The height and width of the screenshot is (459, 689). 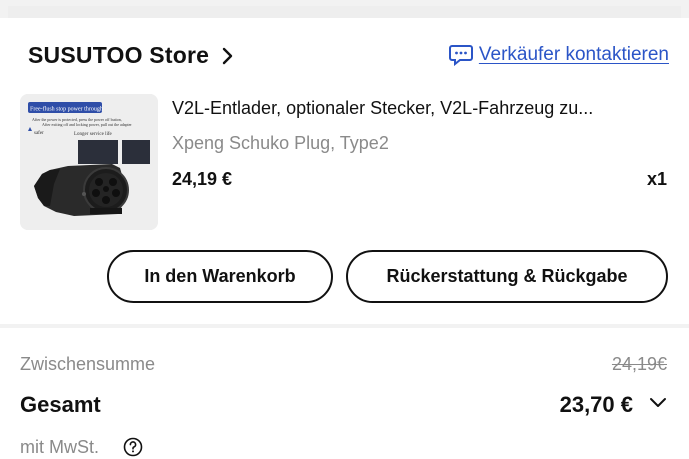 What do you see at coordinates (658, 402) in the screenshot?
I see `chevron-down-icon` at bounding box center [658, 402].